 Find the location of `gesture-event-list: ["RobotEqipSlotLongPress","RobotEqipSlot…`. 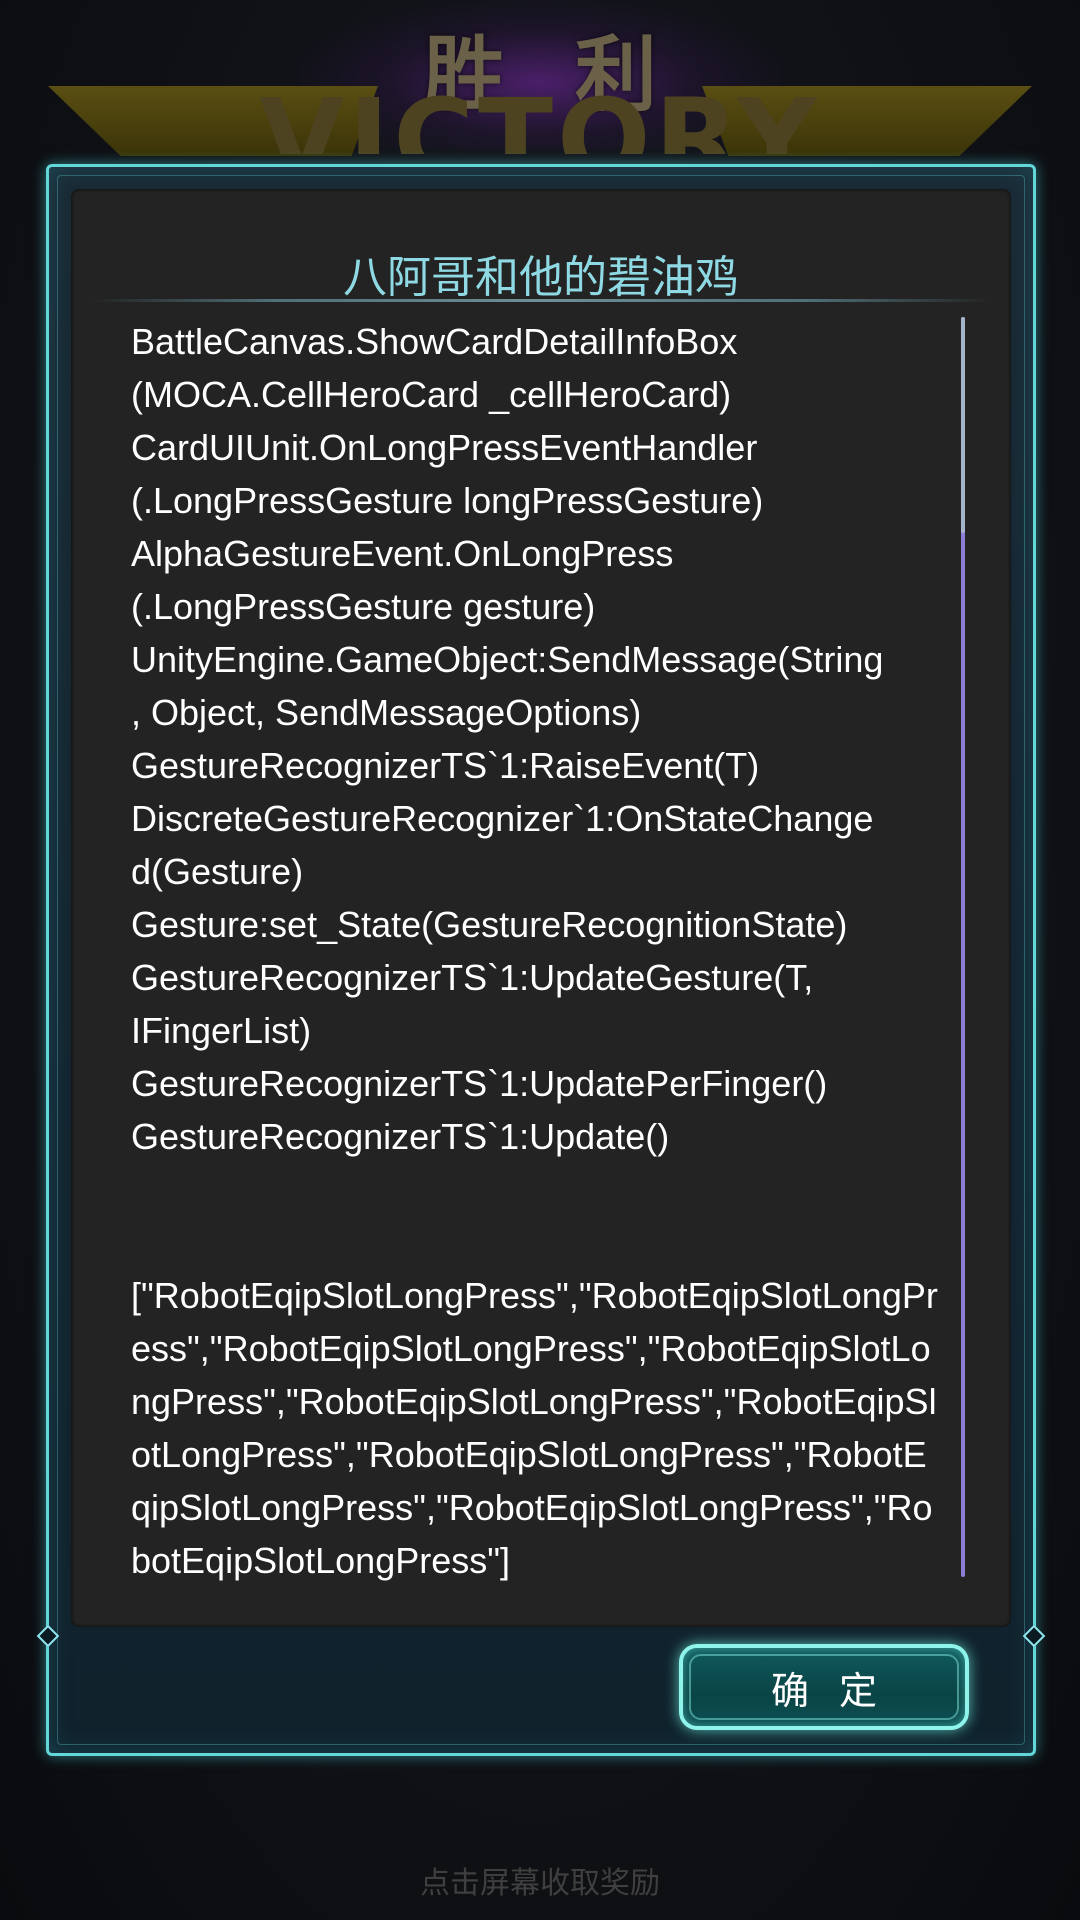

gesture-event-list: ["RobotEqipSlotLongPress","RobotEqipSlot… is located at coordinates (534, 1428).